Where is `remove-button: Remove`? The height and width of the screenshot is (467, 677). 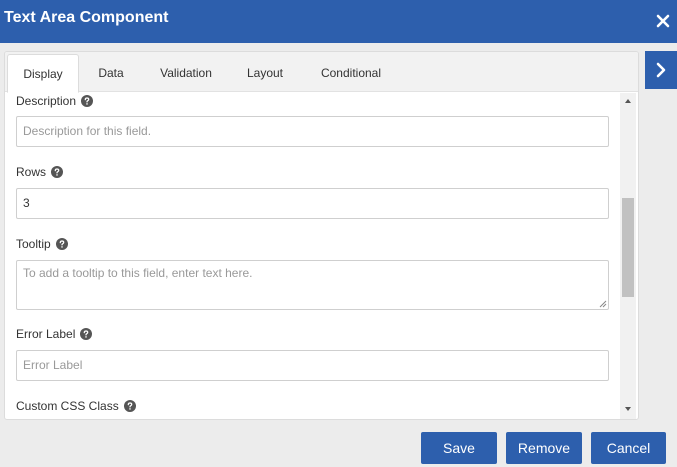 remove-button: Remove is located at coordinates (544, 448).